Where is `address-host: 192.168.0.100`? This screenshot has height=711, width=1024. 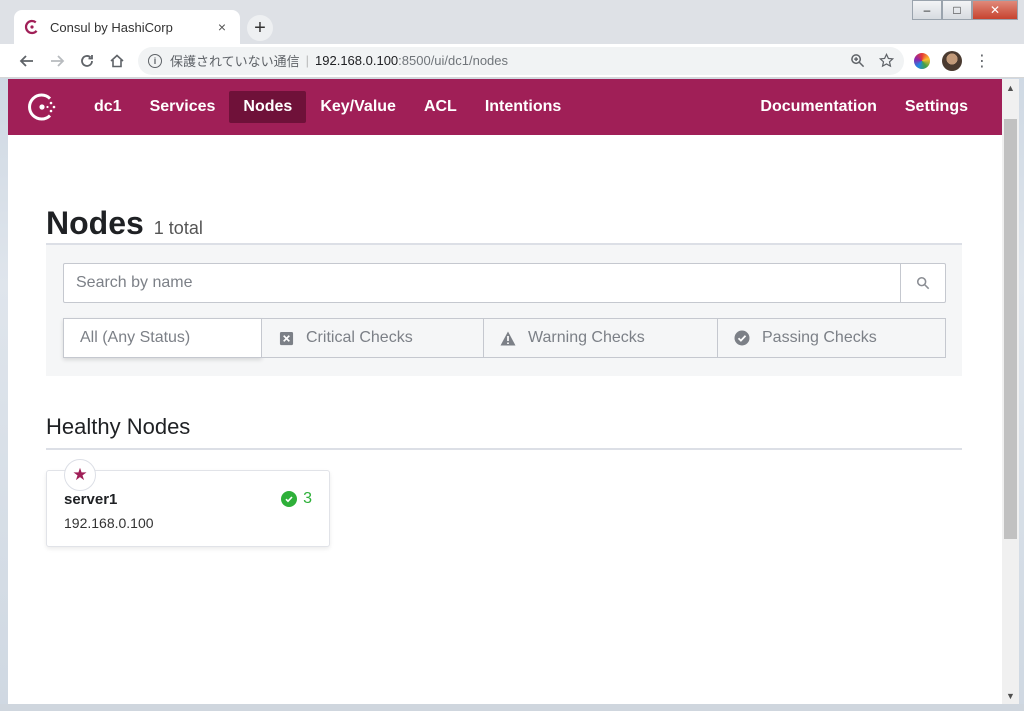
address-host: 192.168.0.100 is located at coordinates (357, 60).